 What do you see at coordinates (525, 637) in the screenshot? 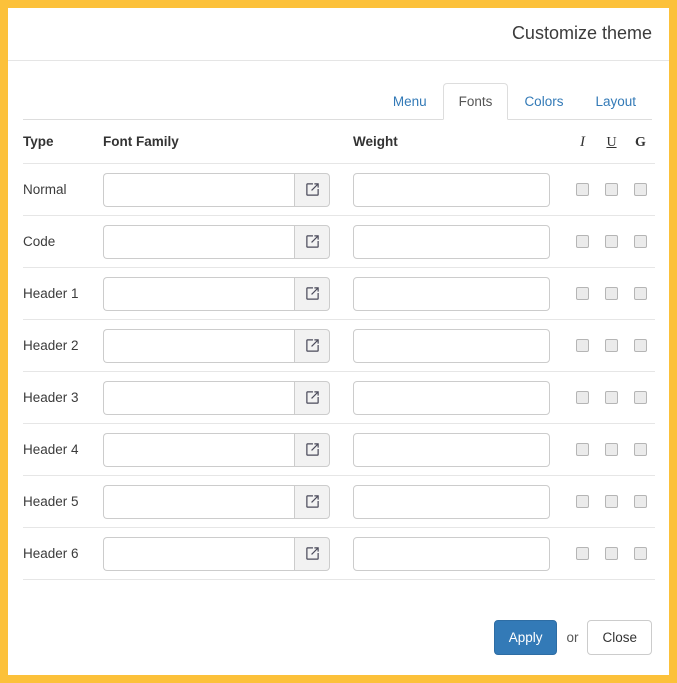
I see `apply-button: Apply` at bounding box center [525, 637].